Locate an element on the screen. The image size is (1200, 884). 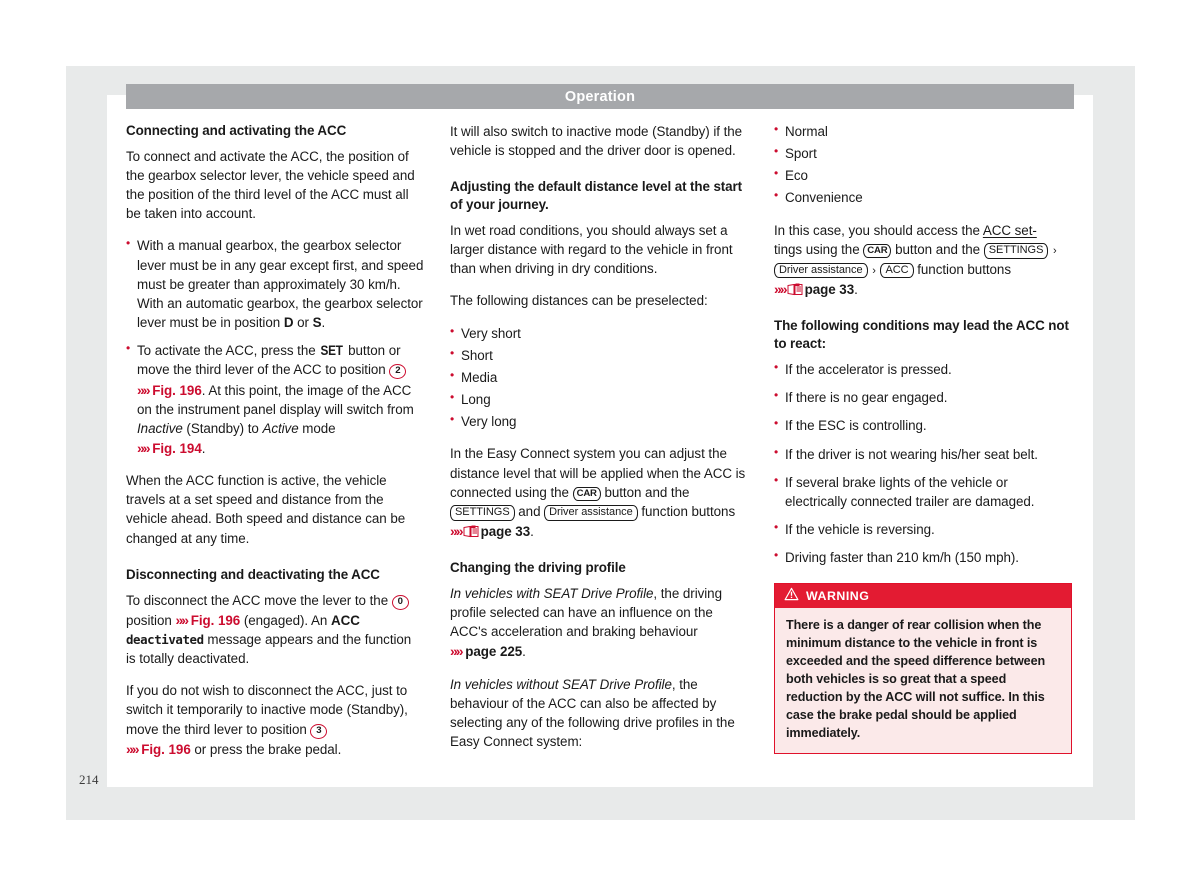
page-reference-33-col2: page 33 is located at coordinates (506, 531).